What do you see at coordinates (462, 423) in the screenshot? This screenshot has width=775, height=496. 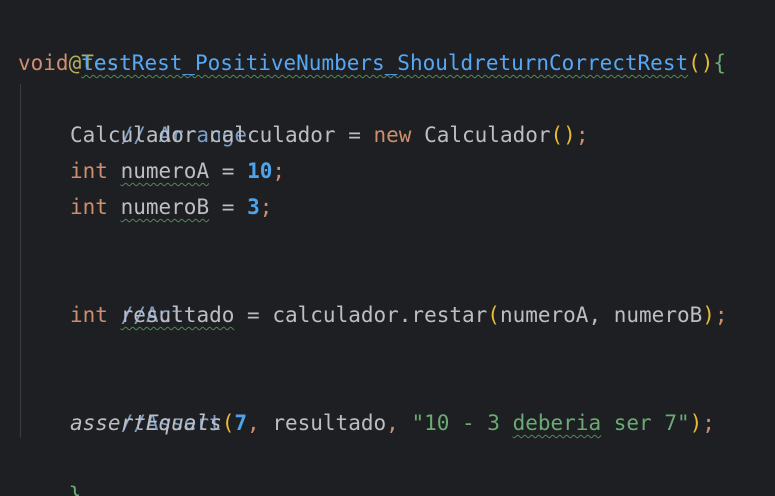 I see `message-string-part1: "10 - 3` at bounding box center [462, 423].